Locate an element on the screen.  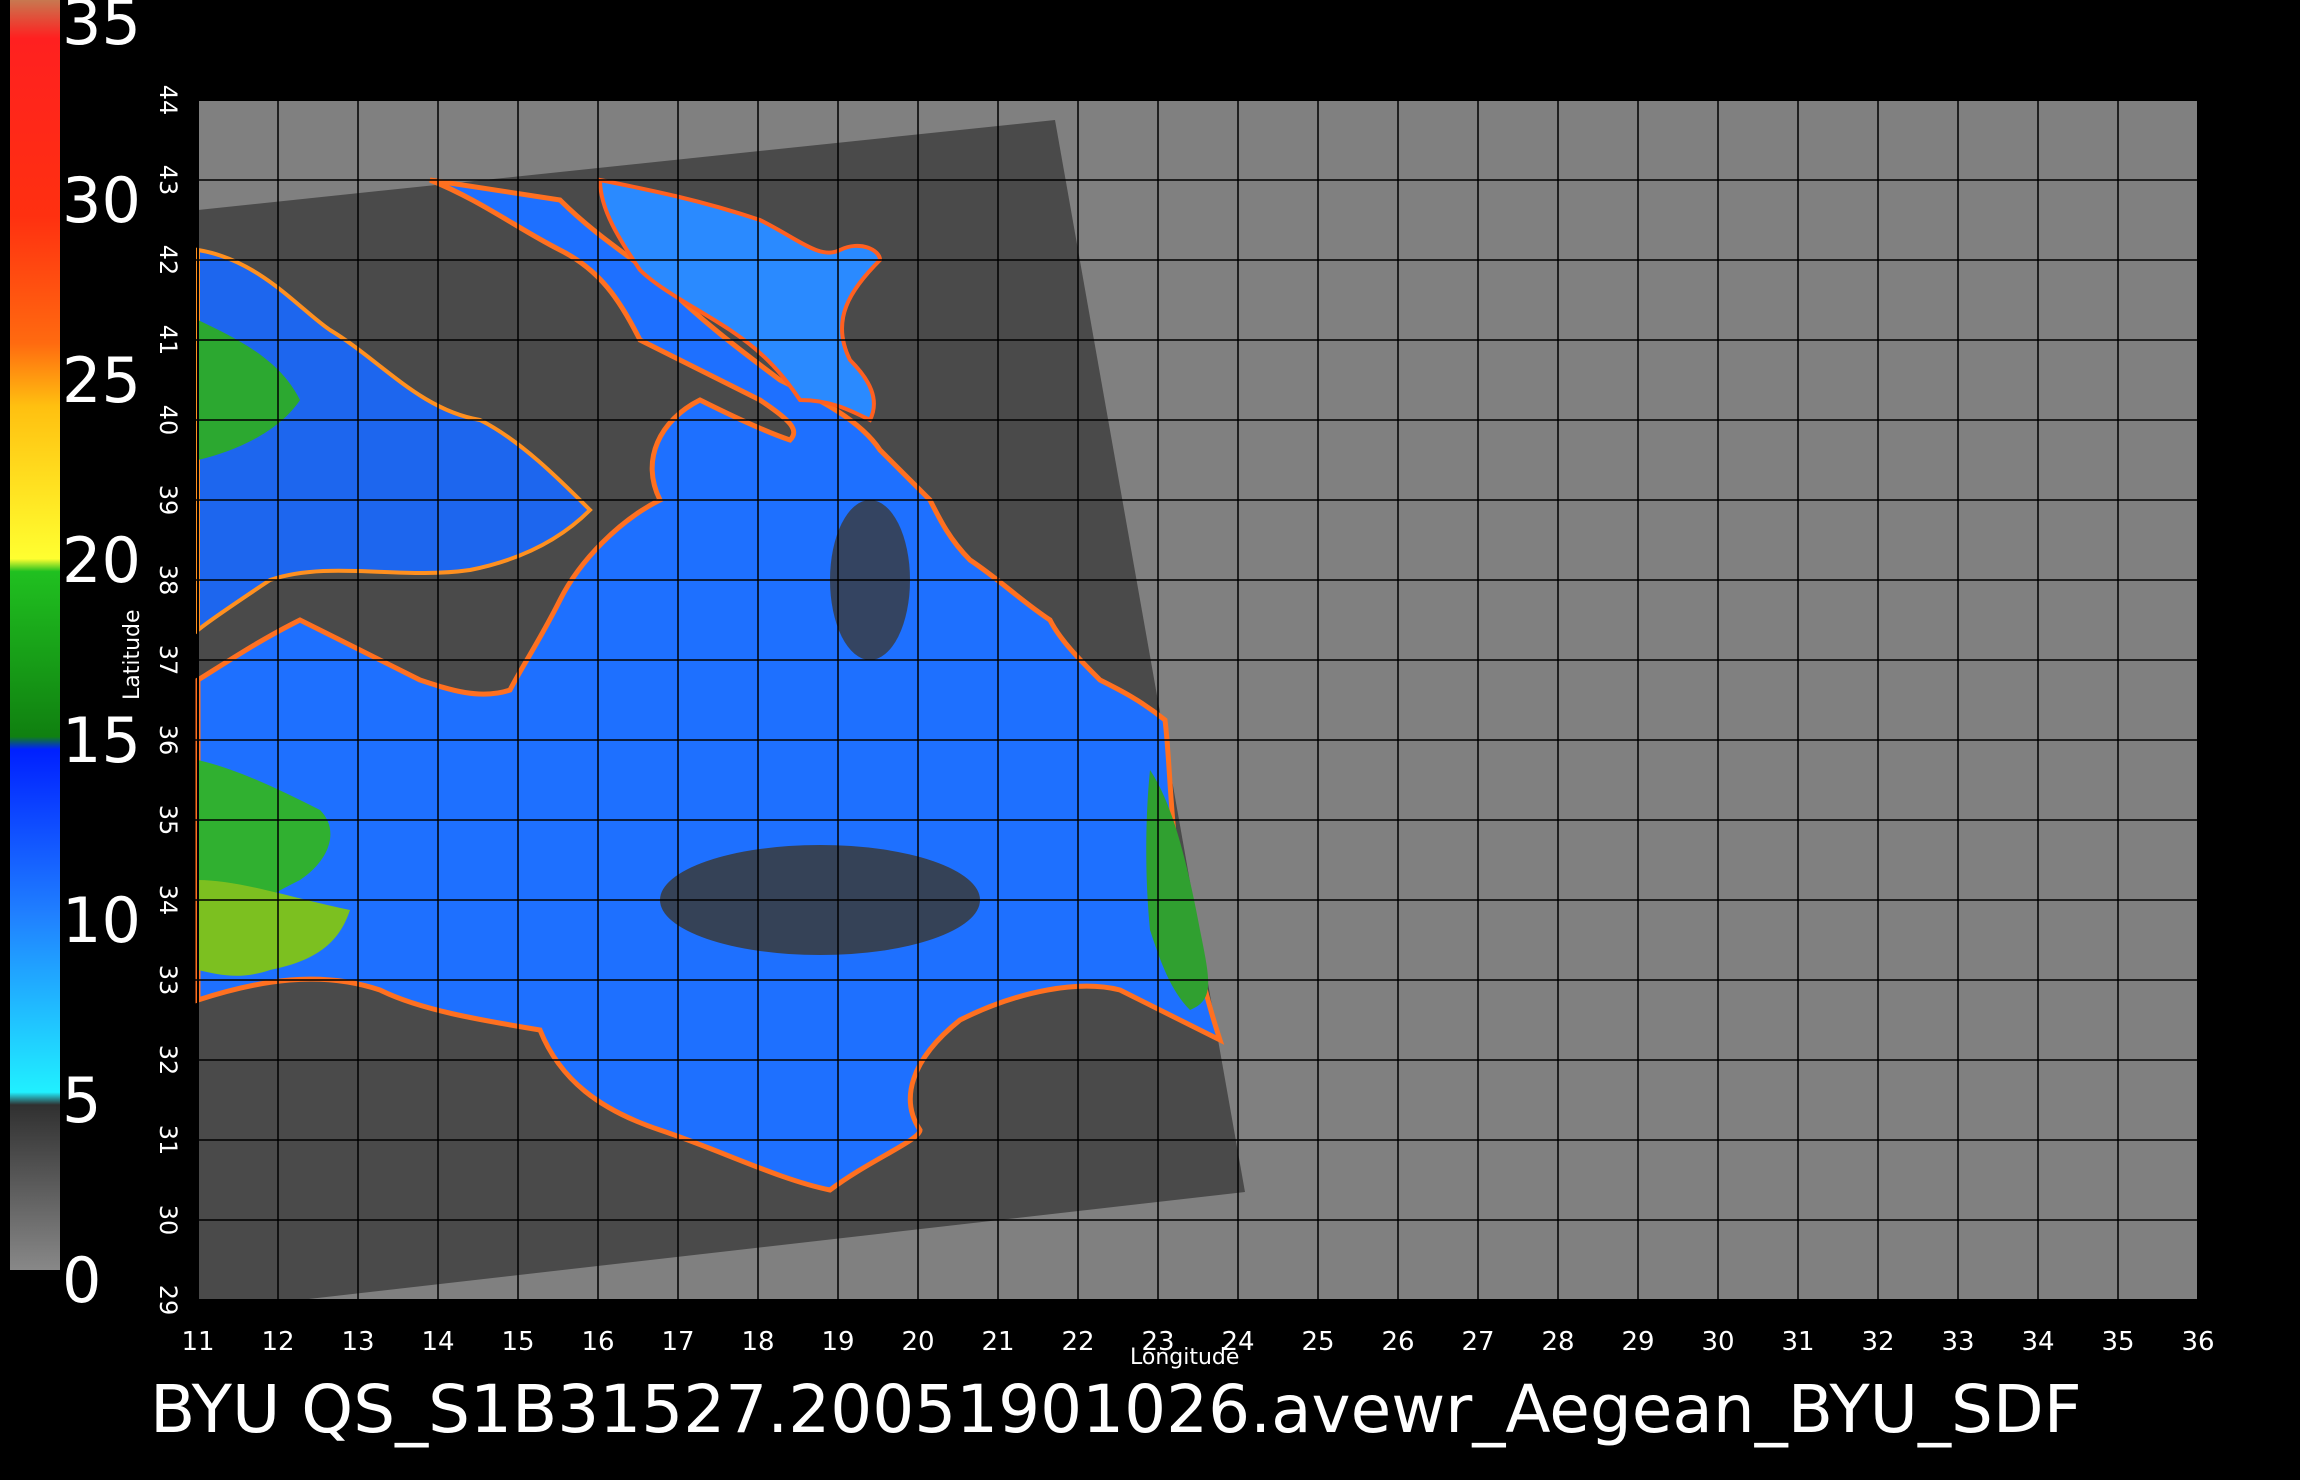
lon-tick-label: 29 is located at coordinates (1637, 1342).